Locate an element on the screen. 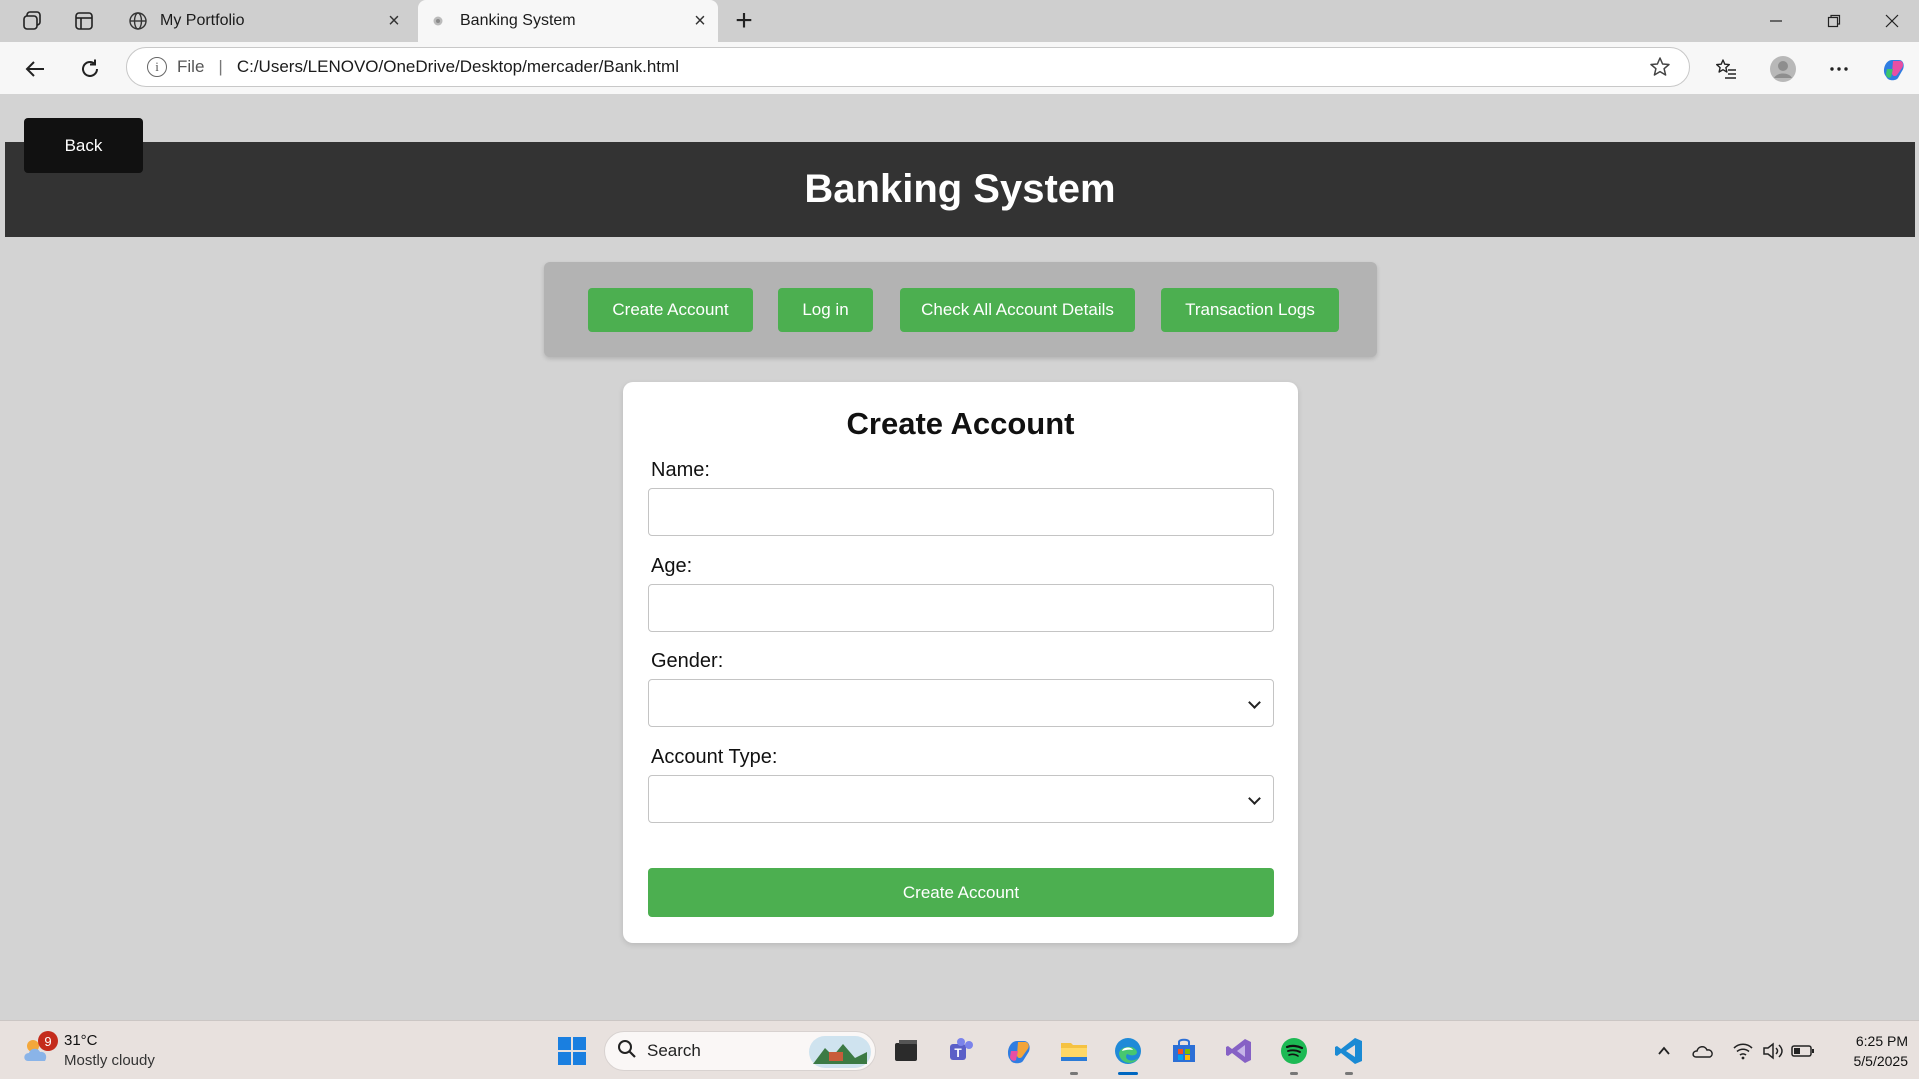 The width and height of the screenshot is (1919, 1079). form-heading: Create Account is located at coordinates (960, 423).